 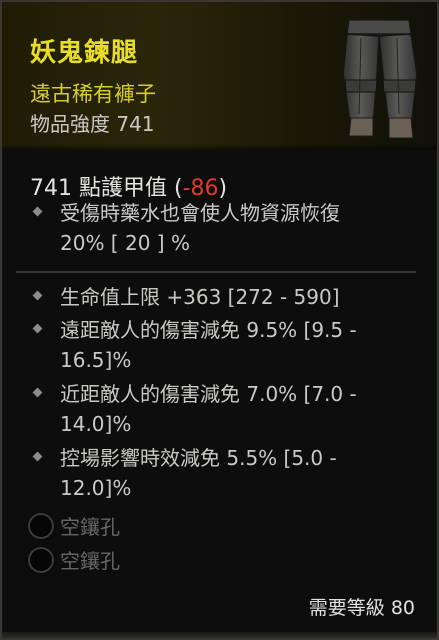 I want to click on affix-line: 遠距敵人的傷害減免 9.5% [9.5 -, so click(x=208, y=330).